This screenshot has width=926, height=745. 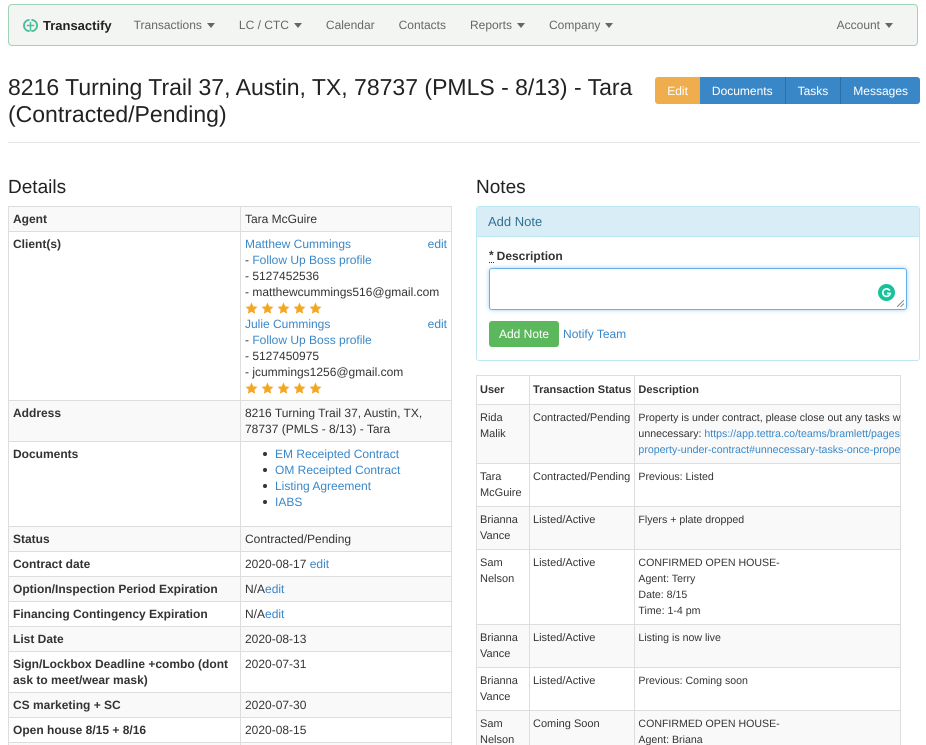 I want to click on brand-name: Transactify, so click(x=77, y=25).